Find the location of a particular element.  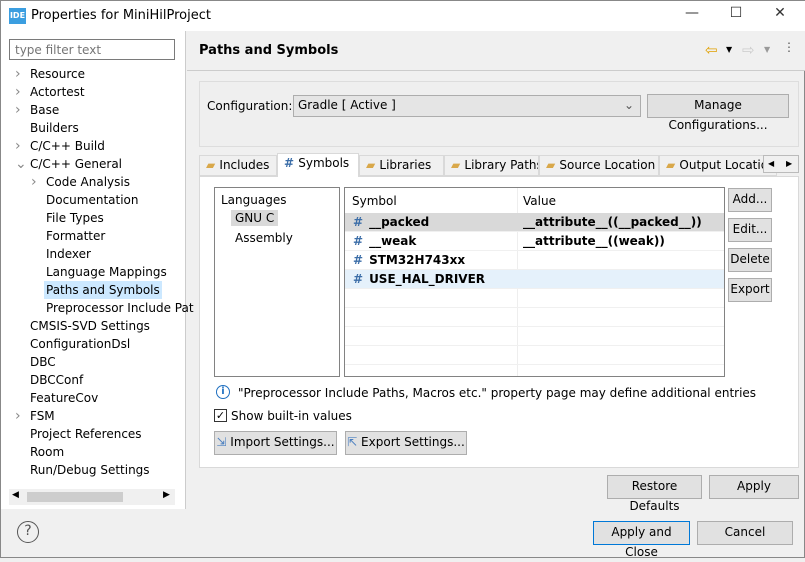

close-button: ✕ is located at coordinates (780, 16).